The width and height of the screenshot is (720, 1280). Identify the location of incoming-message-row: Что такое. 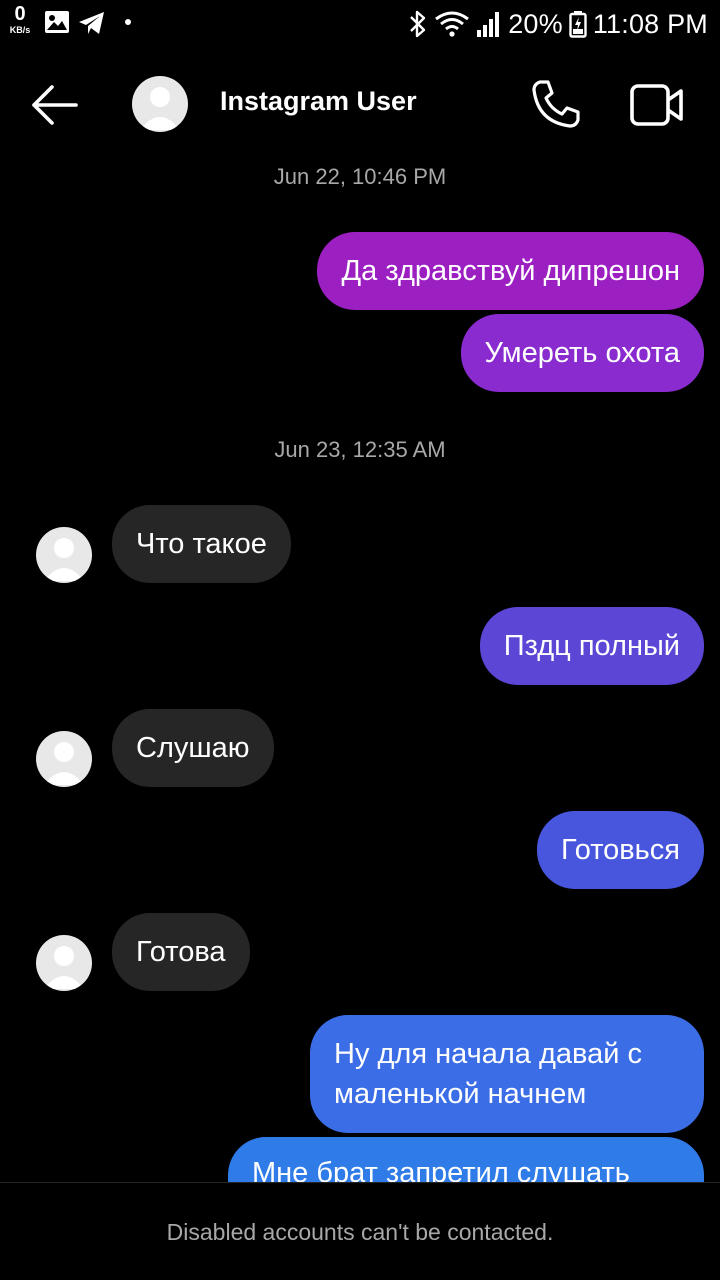
(360, 544).